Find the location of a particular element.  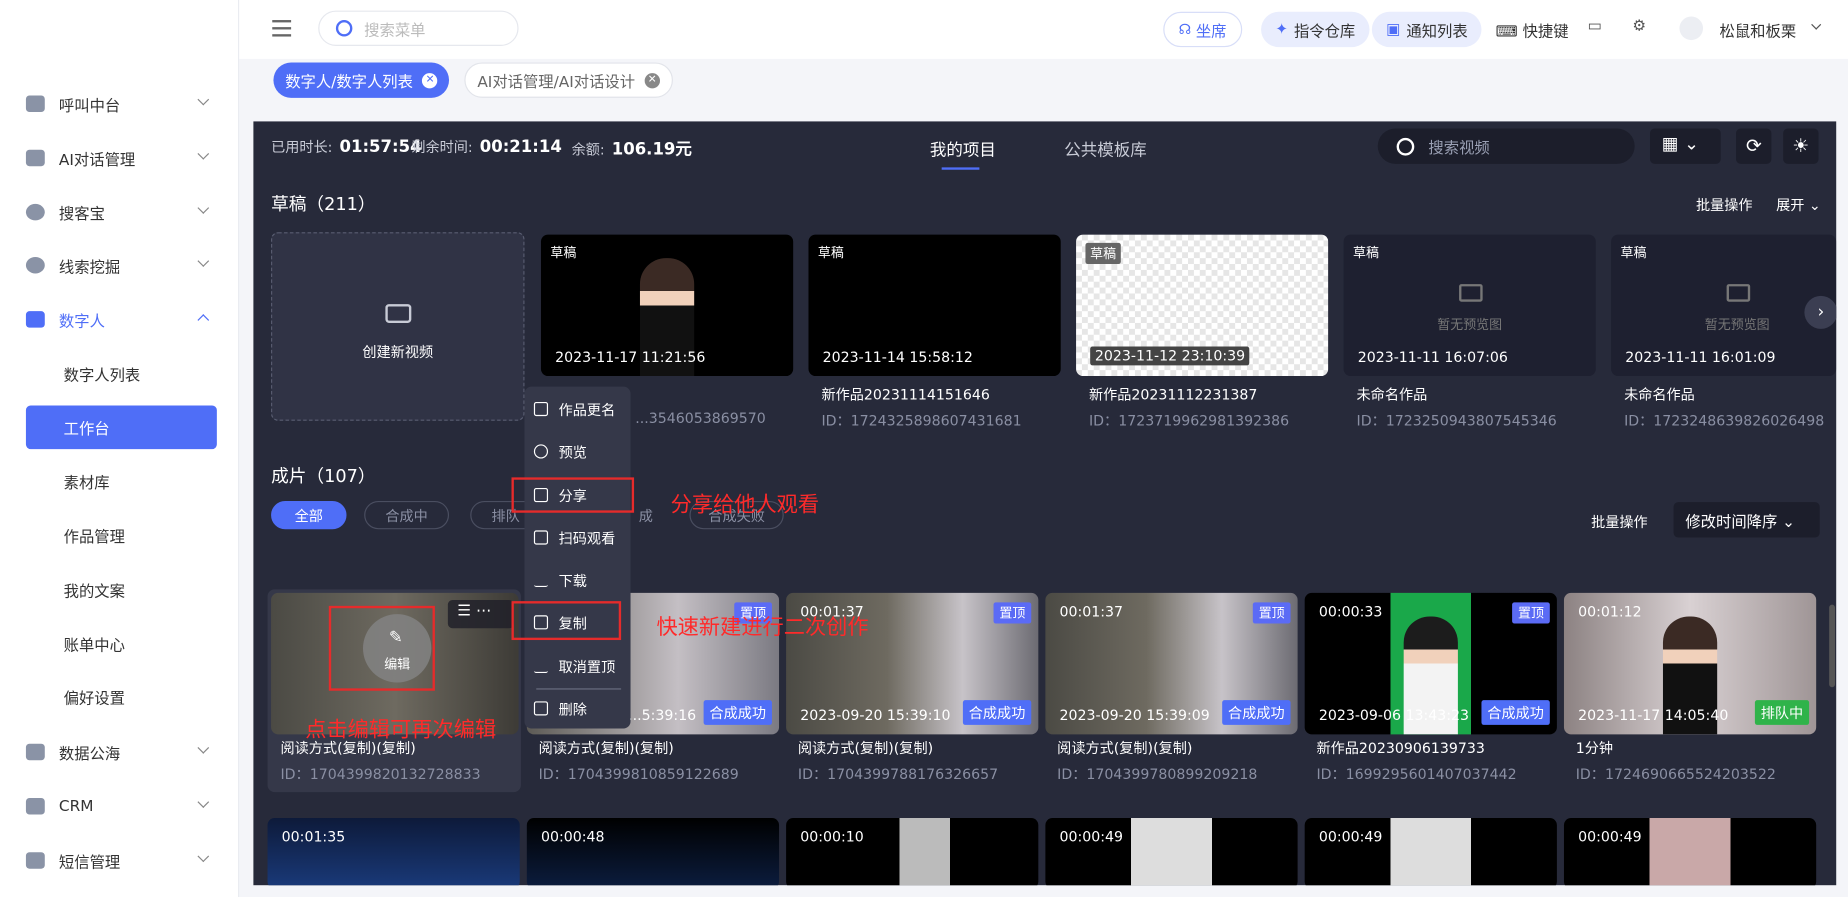

menu-download: 下载 is located at coordinates (560, 580).